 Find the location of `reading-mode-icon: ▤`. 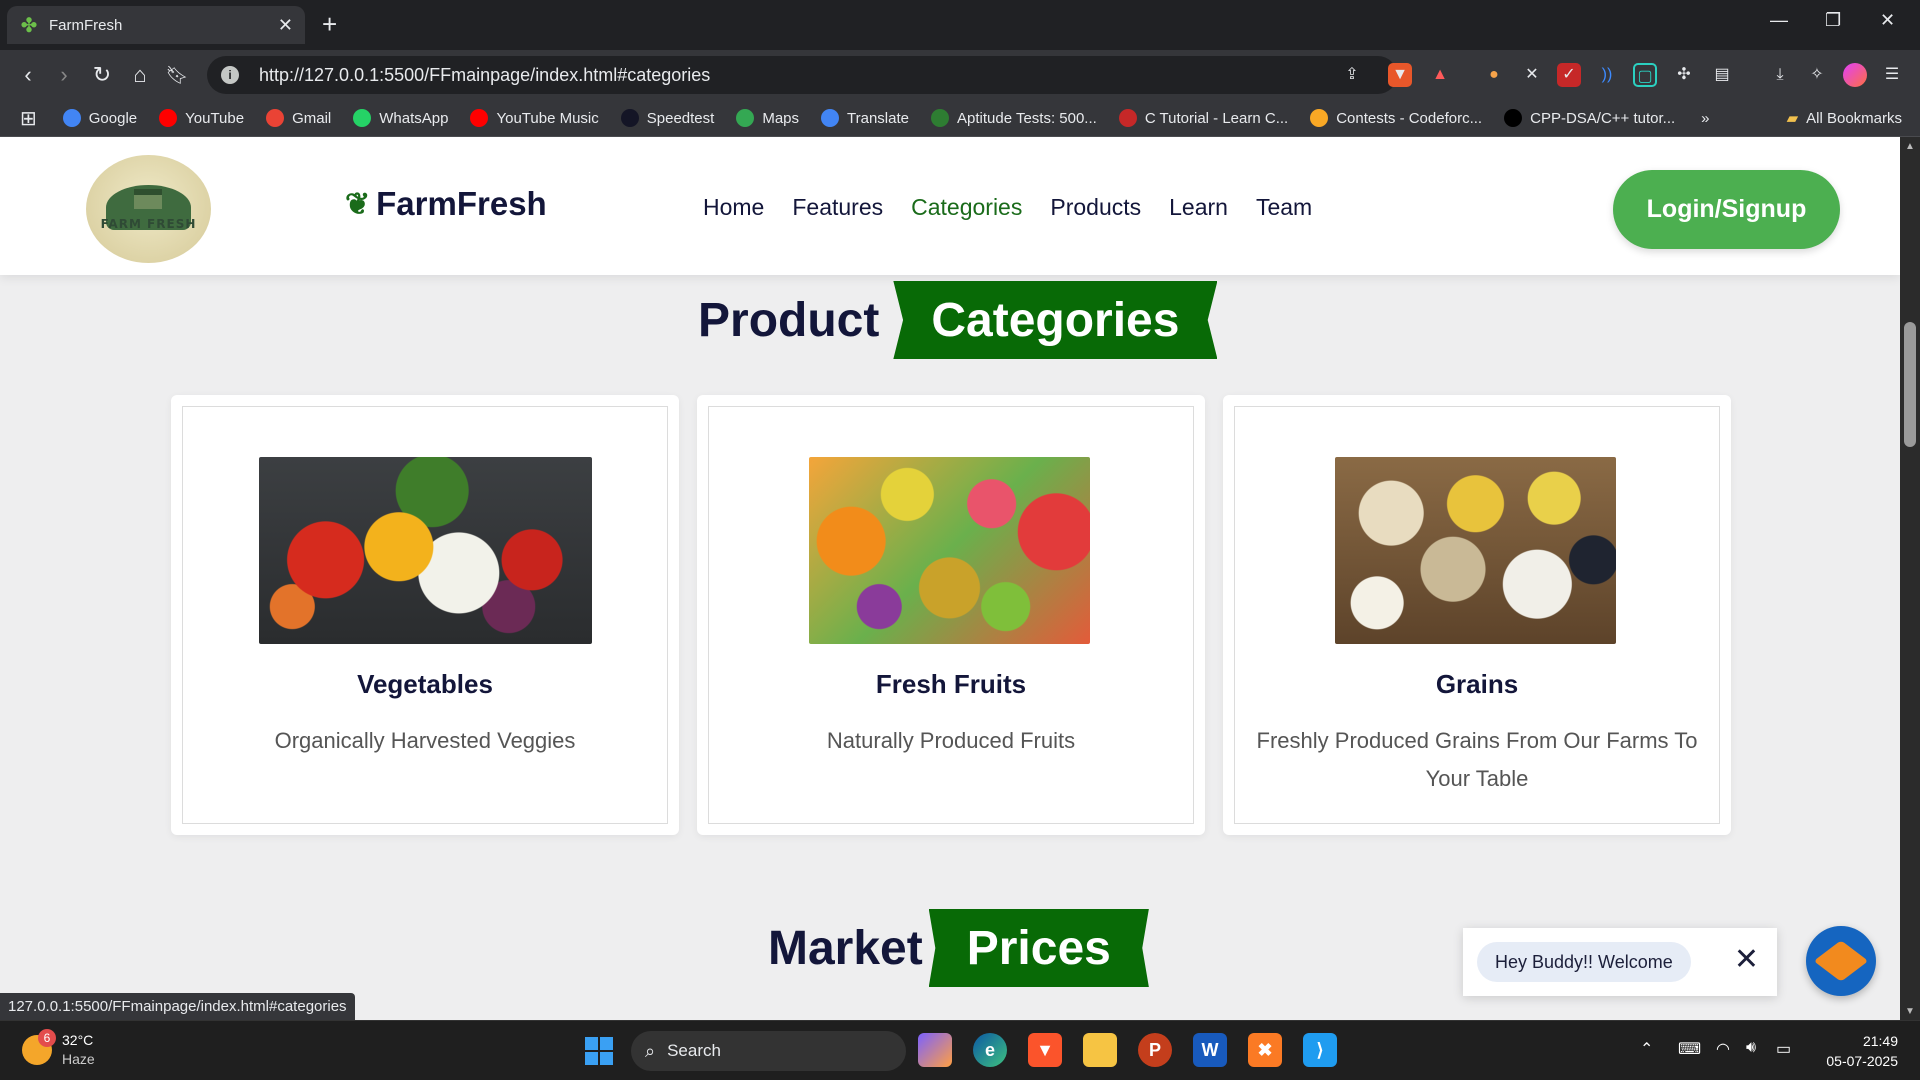

reading-mode-icon: ▤ is located at coordinates (1722, 75).